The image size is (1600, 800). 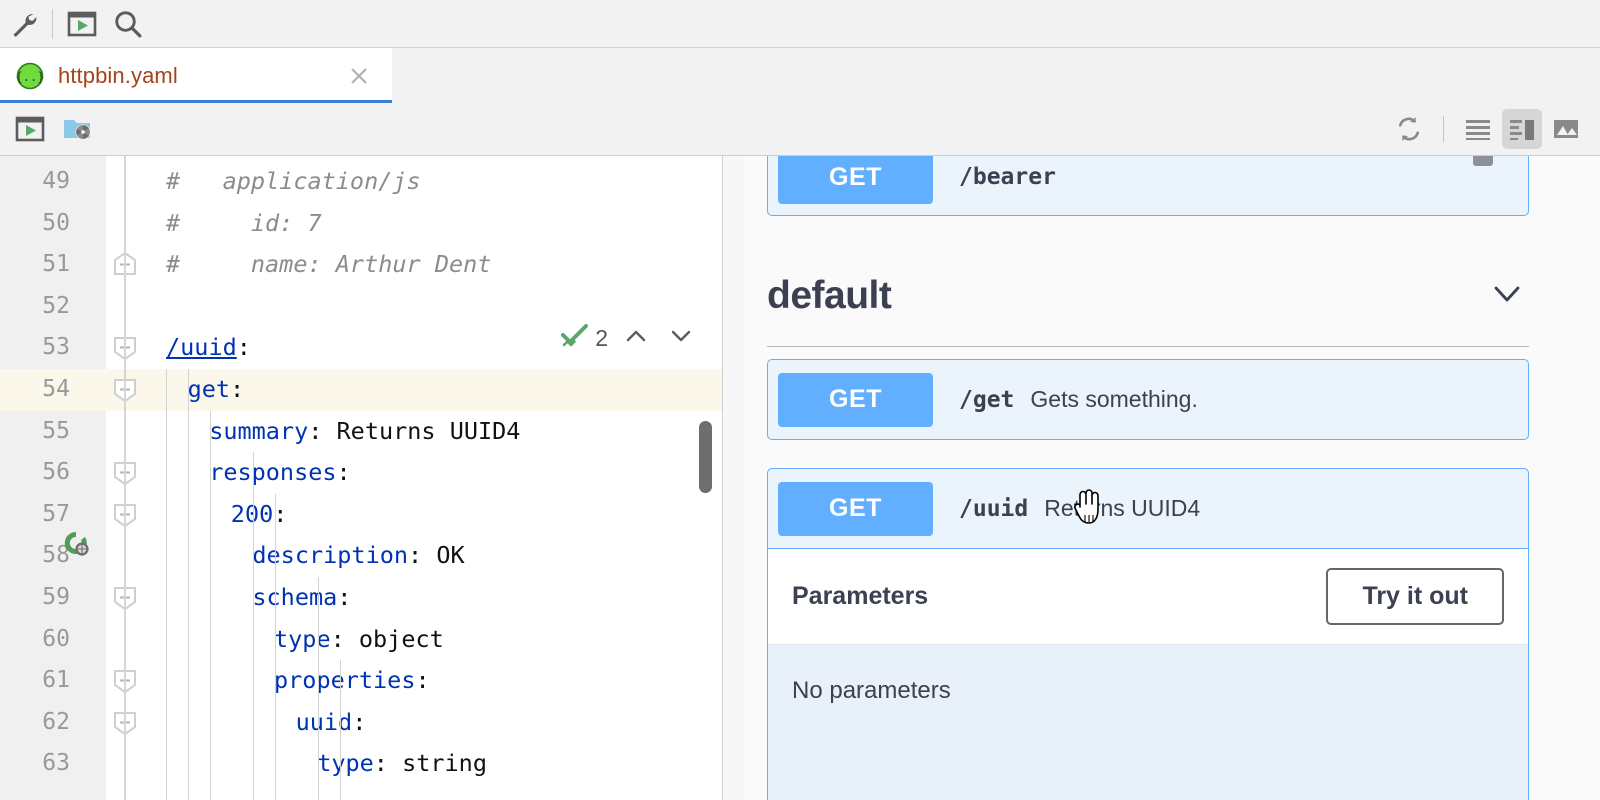 I want to click on parameters-title: Parameters, so click(x=860, y=596).